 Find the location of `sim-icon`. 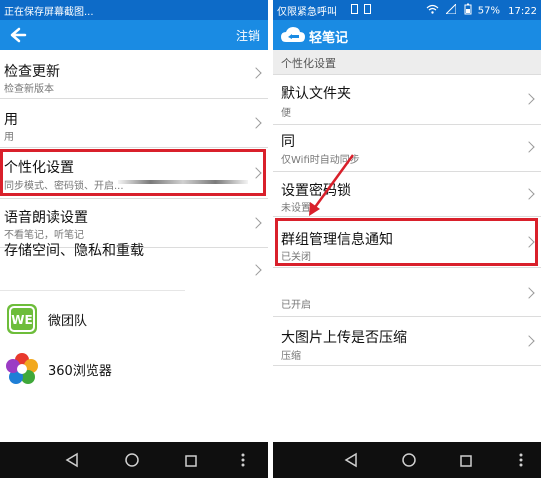

sim-icon is located at coordinates (354, 9).